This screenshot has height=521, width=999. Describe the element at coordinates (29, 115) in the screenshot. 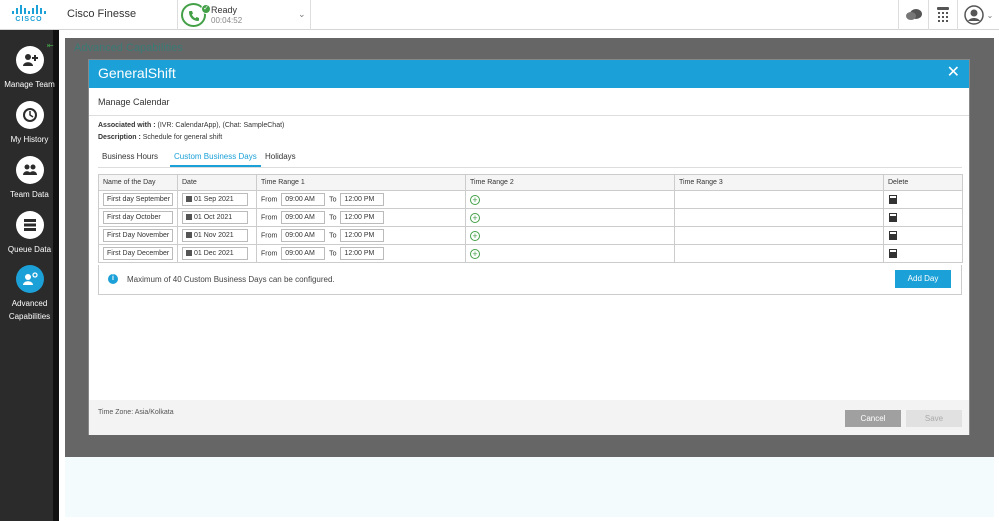

I see `history-icon` at that location.